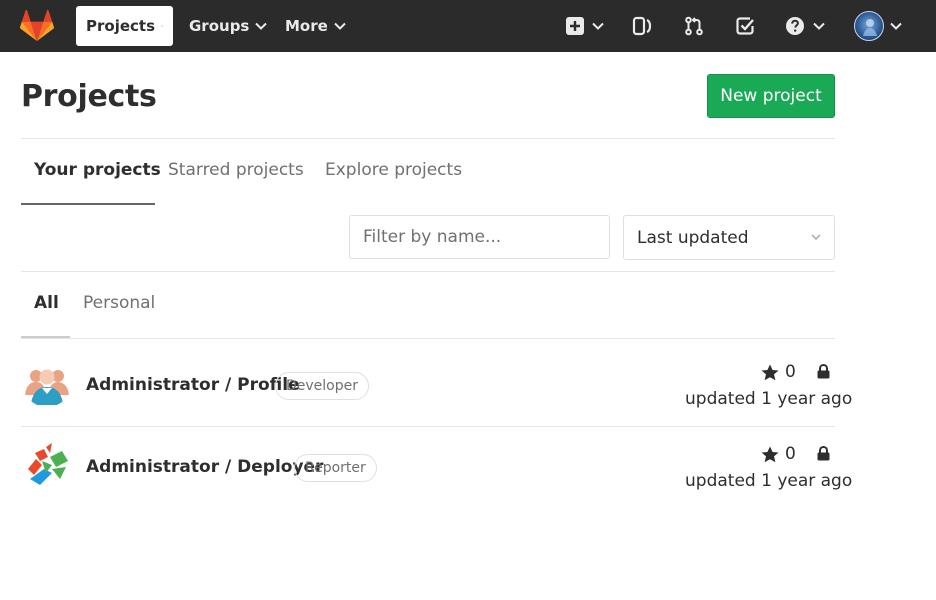 This screenshot has width=936, height=600. What do you see at coordinates (219, 26) in the screenshot?
I see `nav-groups-label: Groups` at bounding box center [219, 26].